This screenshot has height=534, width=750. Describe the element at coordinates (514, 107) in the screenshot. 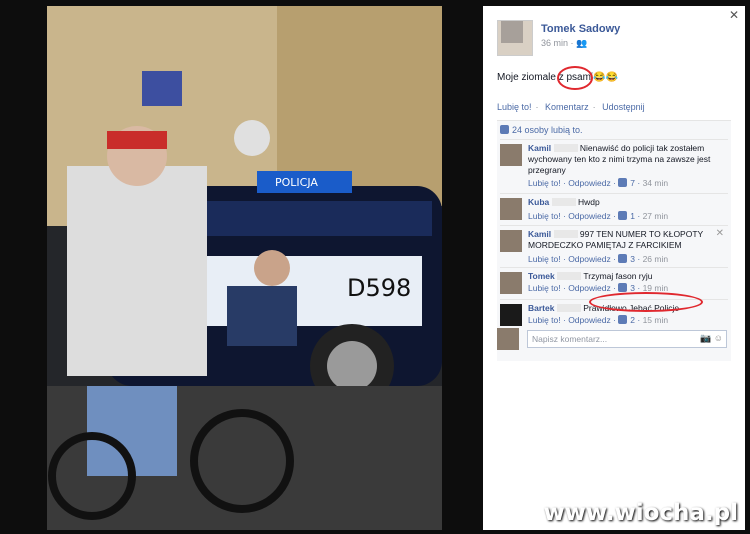

I see `like-action: Lubię to!` at that location.